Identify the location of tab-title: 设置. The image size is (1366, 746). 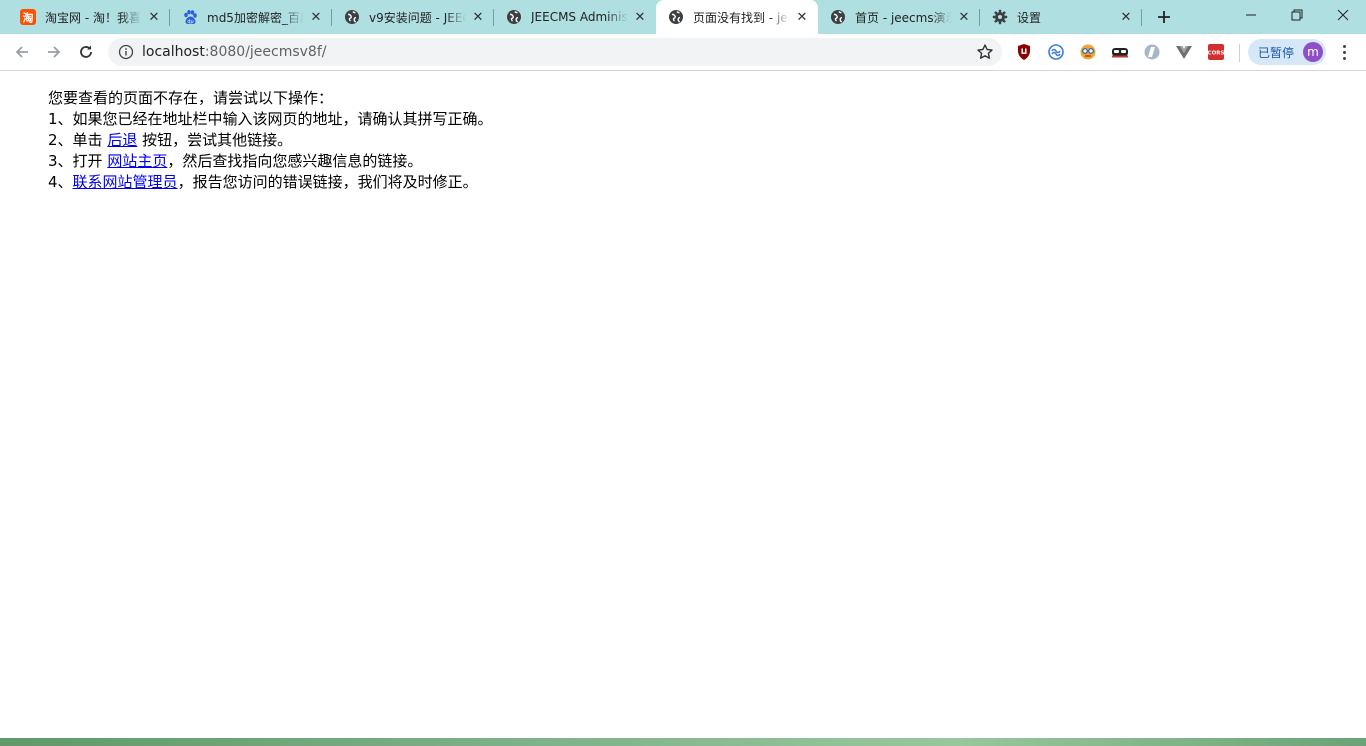
(1029, 17).